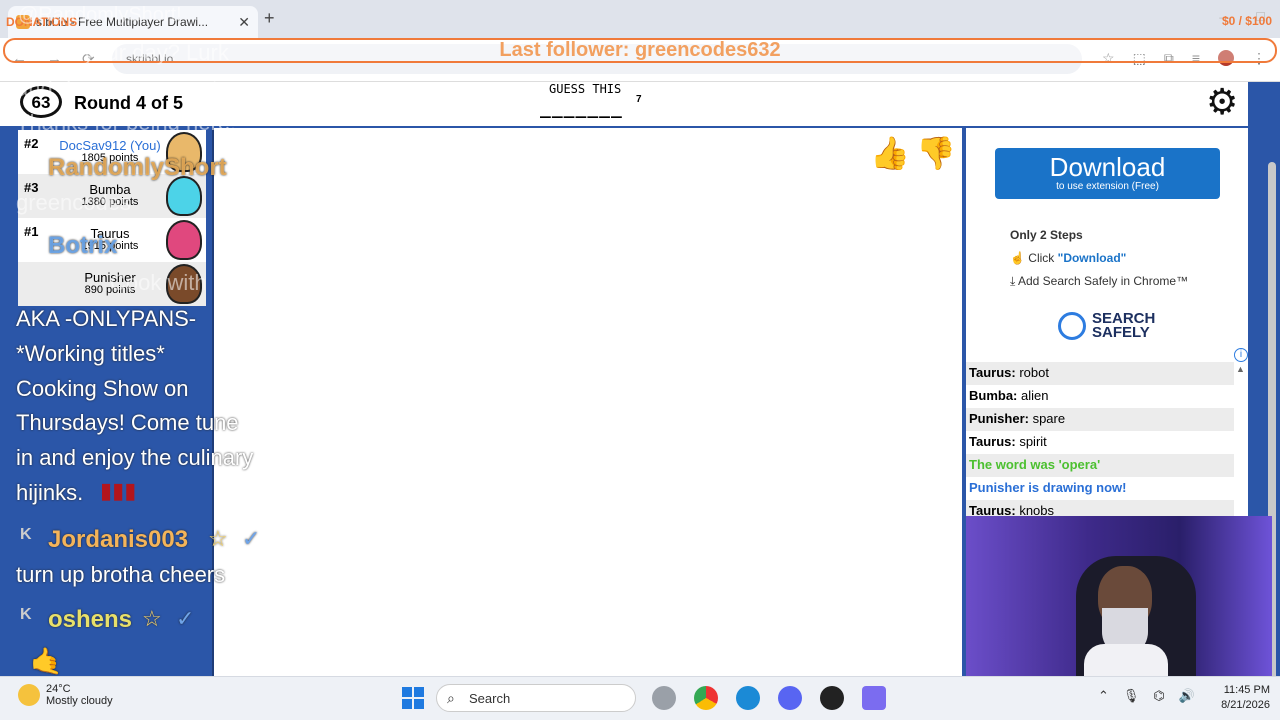 This screenshot has width=1280, height=720. I want to click on search-icon: ⌕, so click(451, 698).